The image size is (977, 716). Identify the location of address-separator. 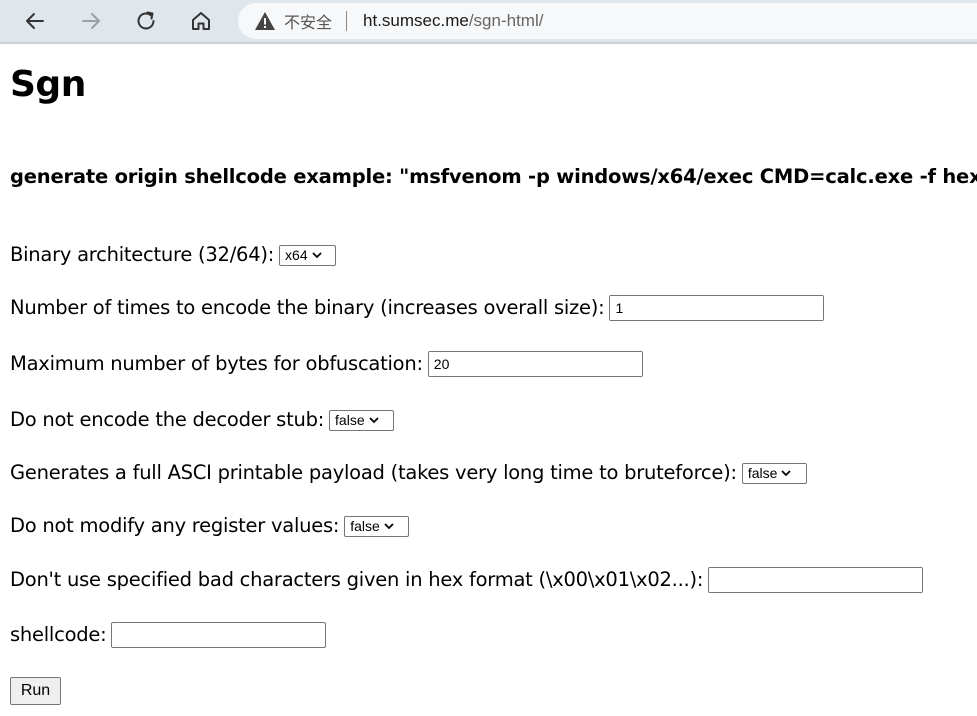
(347, 21).